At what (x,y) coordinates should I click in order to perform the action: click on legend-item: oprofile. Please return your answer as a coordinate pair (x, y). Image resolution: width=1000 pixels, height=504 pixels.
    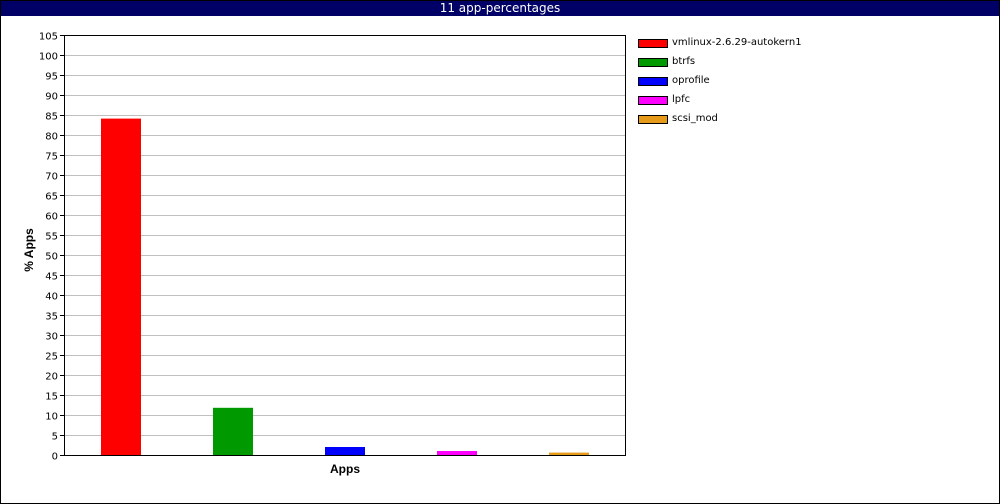
    Looking at the image, I should click on (808, 84).